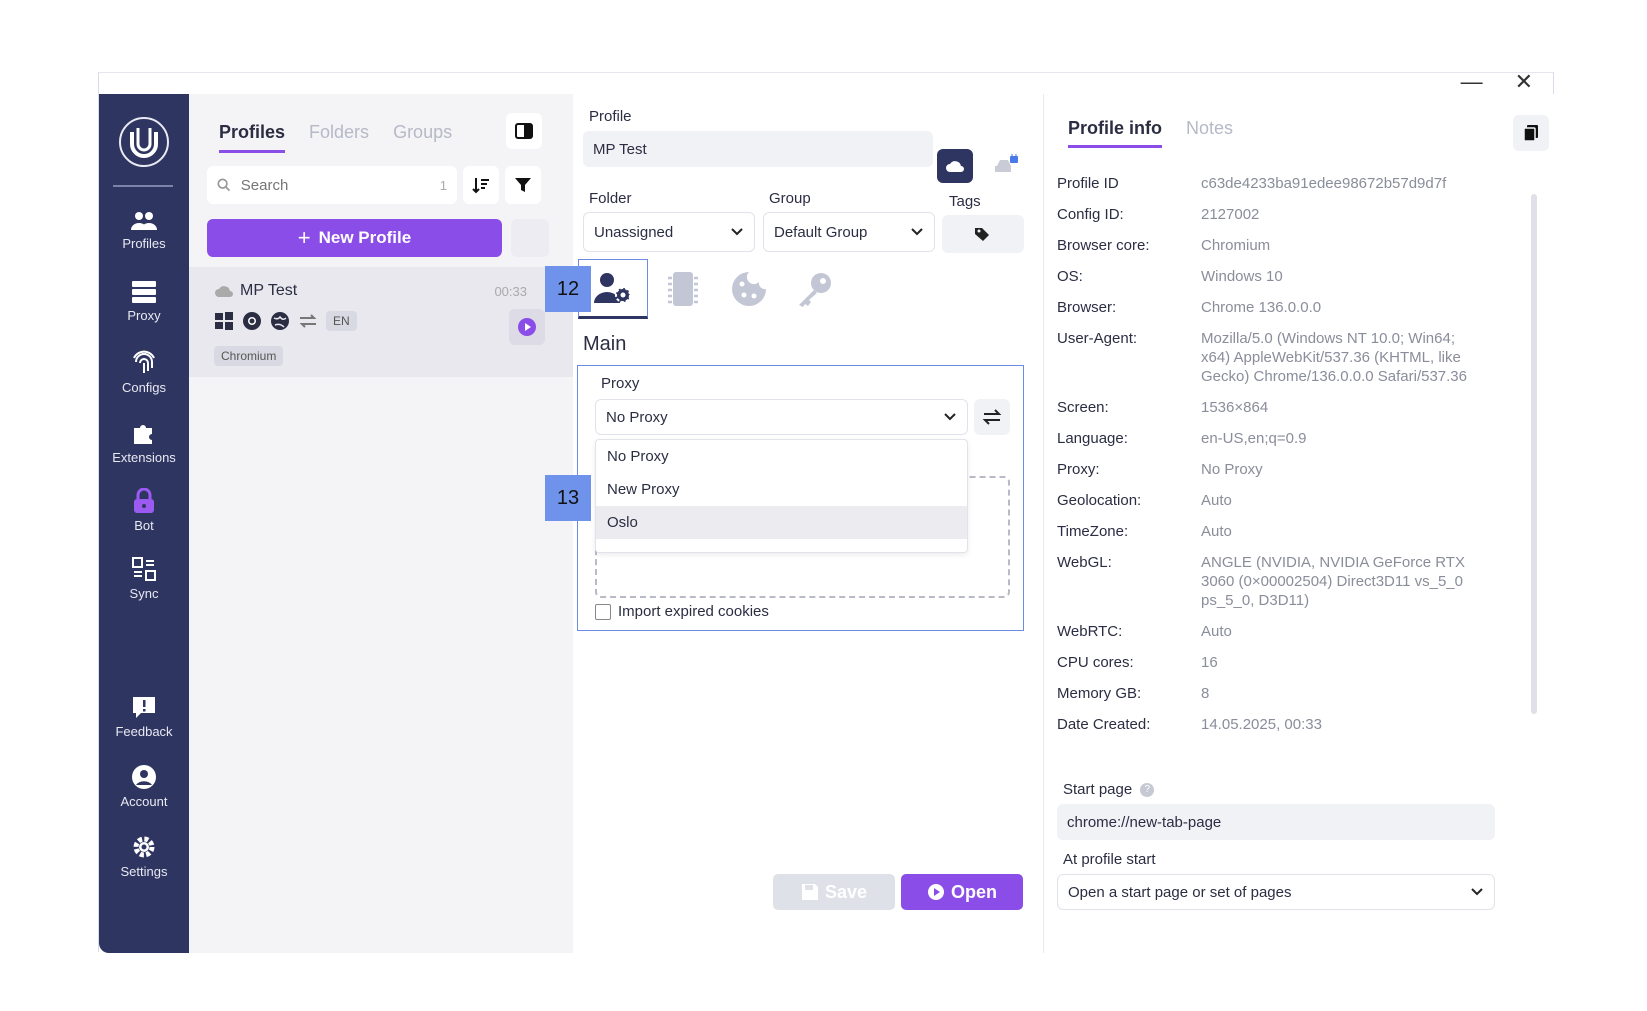 The image size is (1647, 1011). Describe the element at coordinates (1272, 631) in the screenshot. I see `info-row: WebRTC: Auto` at that location.